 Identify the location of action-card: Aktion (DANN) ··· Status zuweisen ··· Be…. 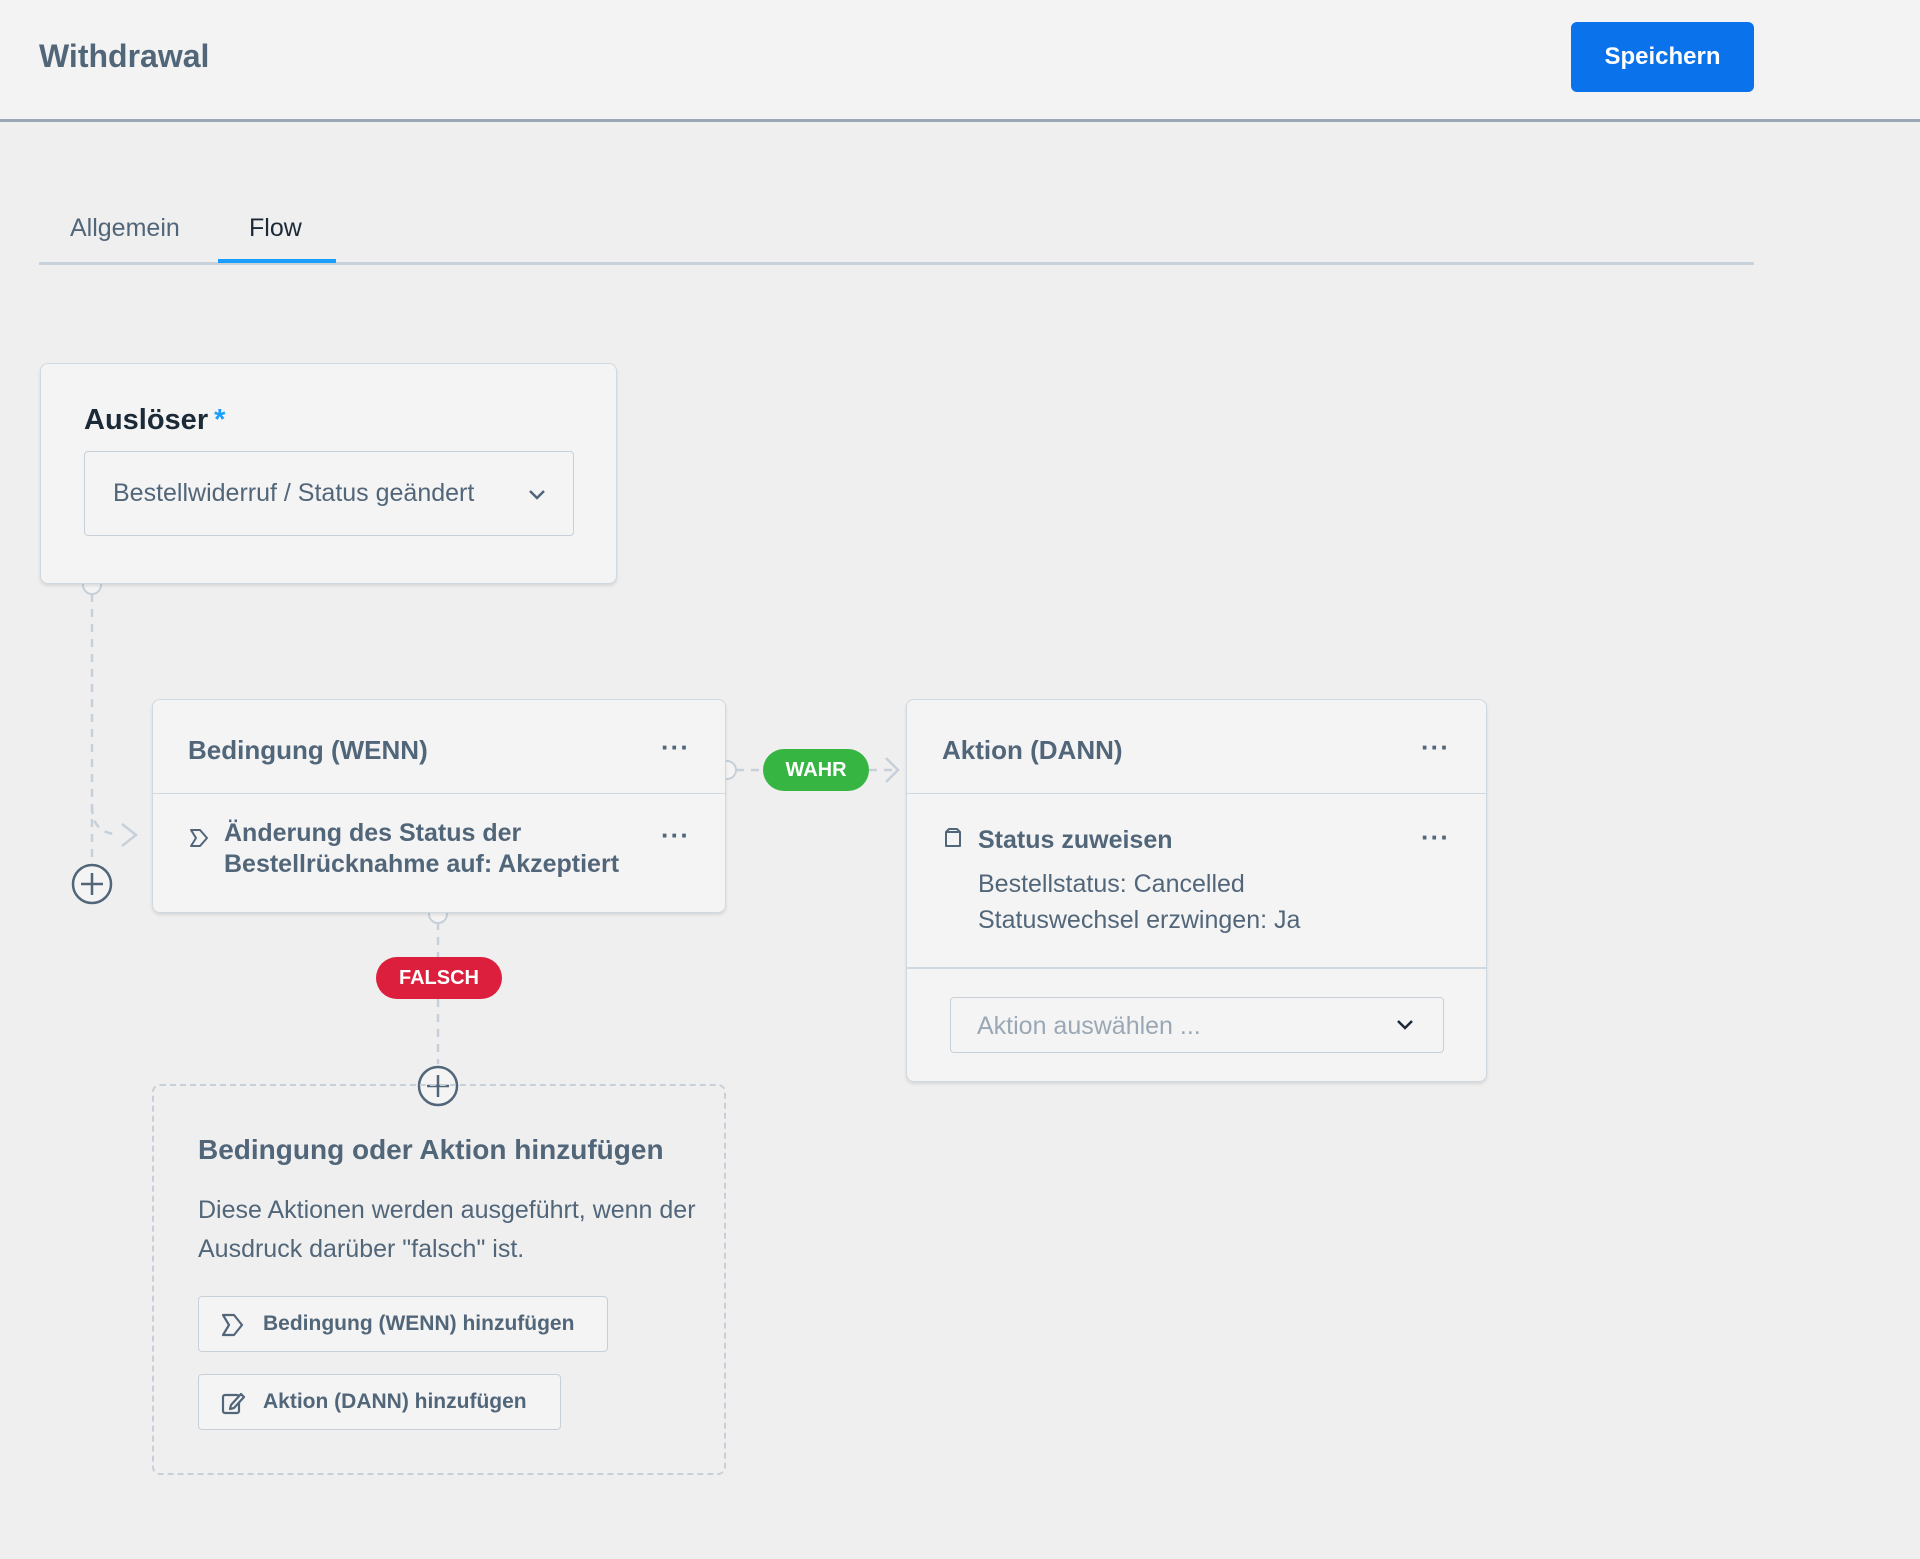
(1196, 890).